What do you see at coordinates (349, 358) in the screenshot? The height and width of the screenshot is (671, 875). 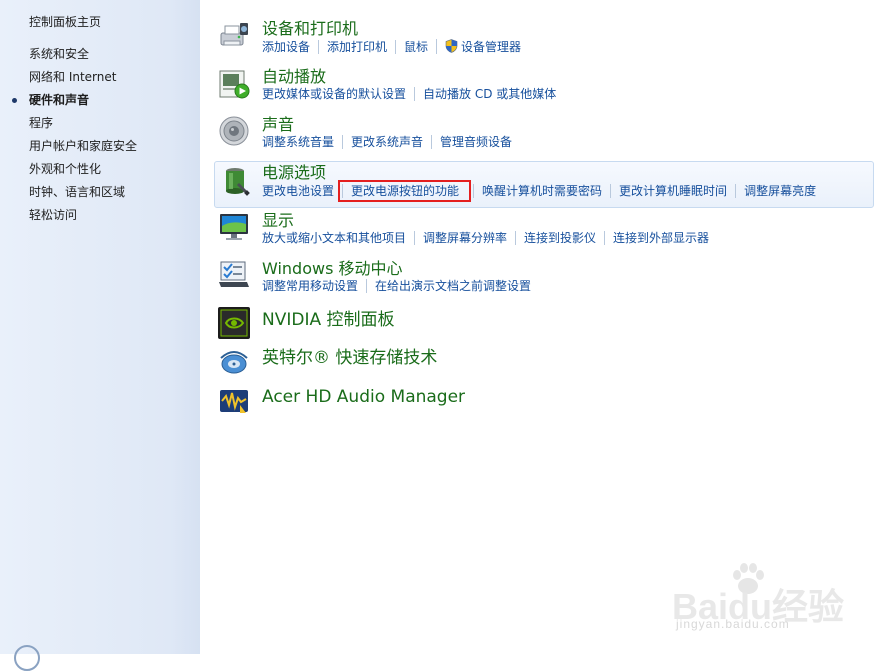 I see `category-title: 英特尔® 快速存储技术` at bounding box center [349, 358].